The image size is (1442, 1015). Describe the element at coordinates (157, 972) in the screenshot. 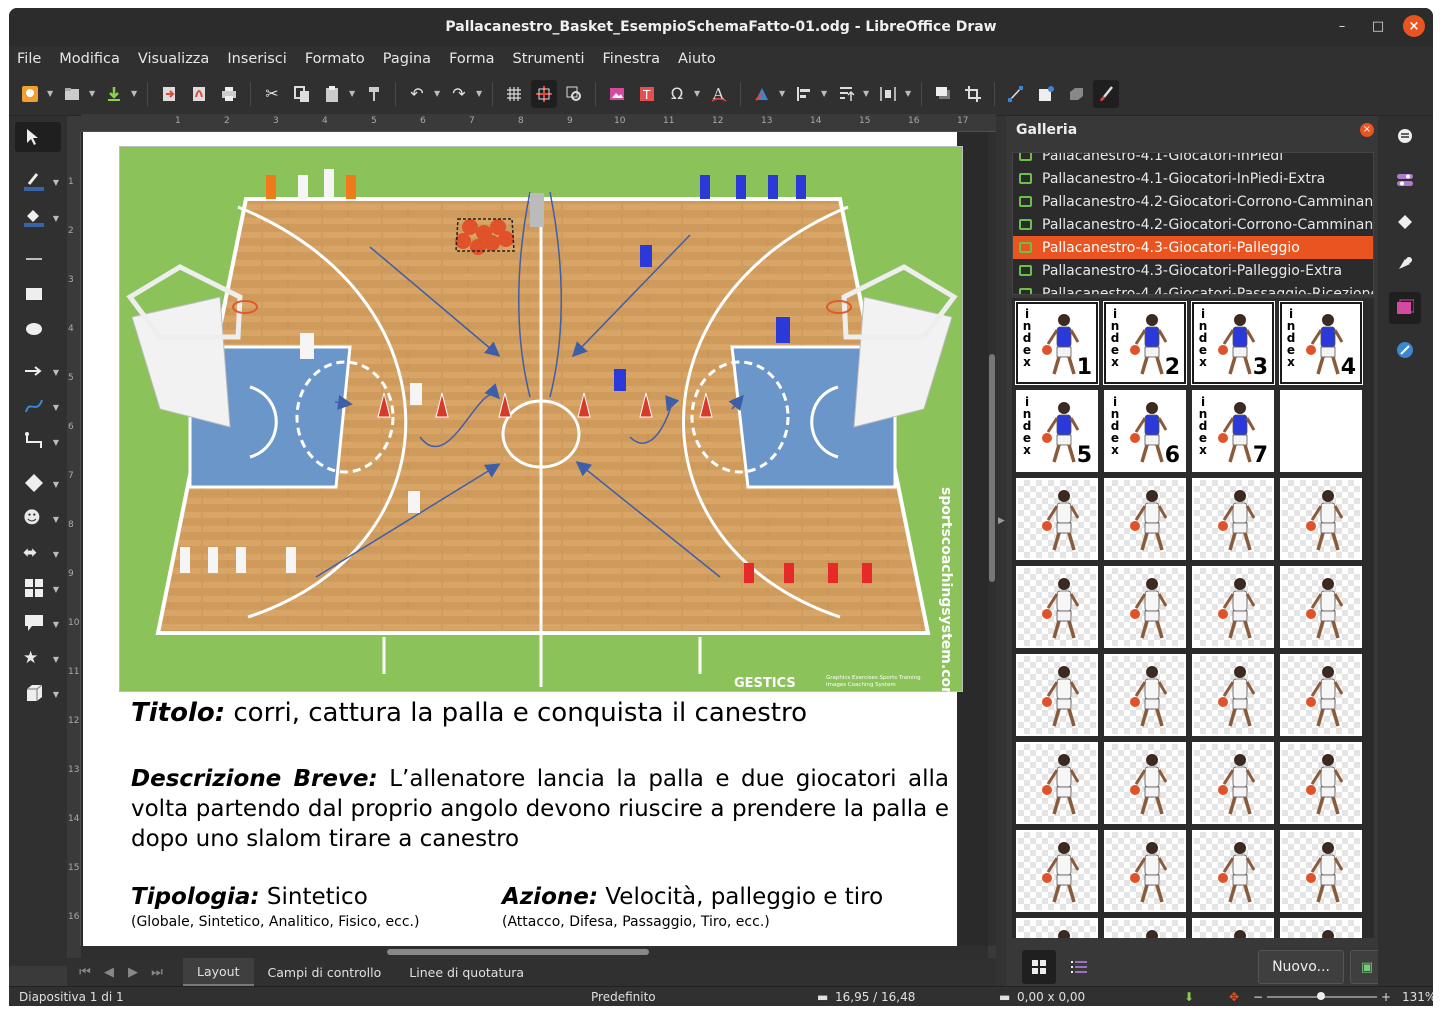

I see `last-page-button: ⏭` at that location.